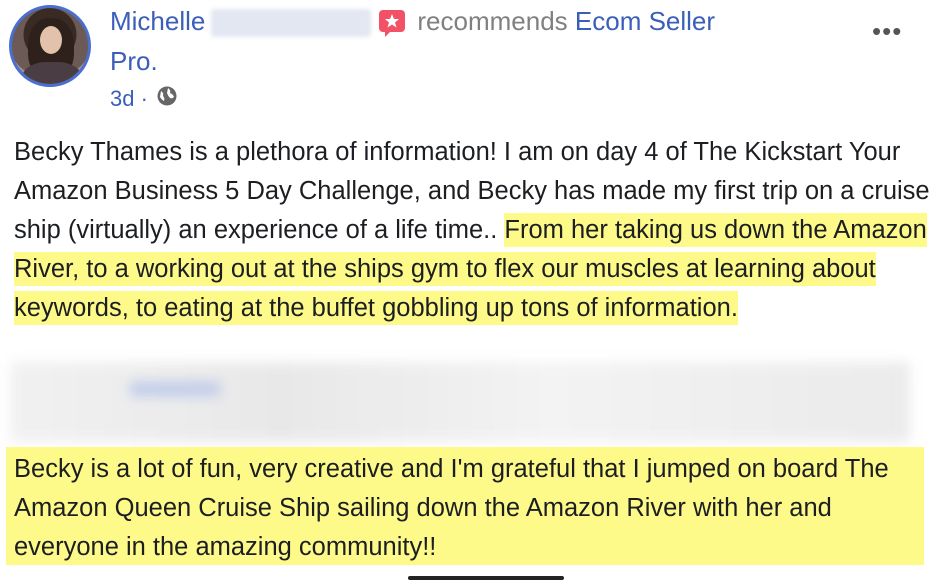  What do you see at coordinates (291, 23) in the screenshot?
I see `redacted-last-name` at bounding box center [291, 23].